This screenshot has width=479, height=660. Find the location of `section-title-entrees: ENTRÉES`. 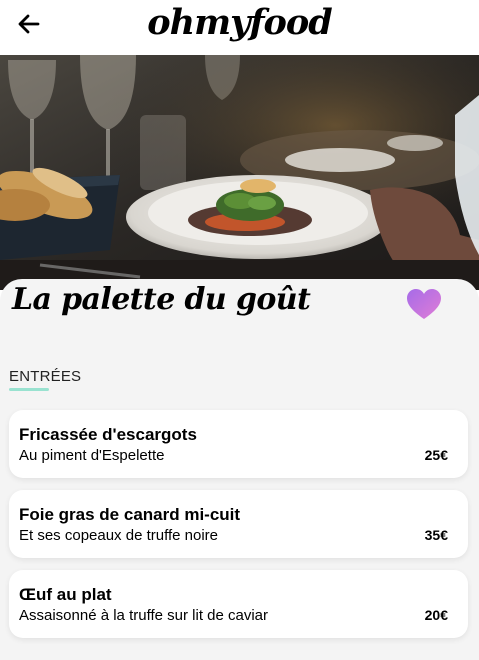

section-title-entrees: ENTRÉES is located at coordinates (45, 376).